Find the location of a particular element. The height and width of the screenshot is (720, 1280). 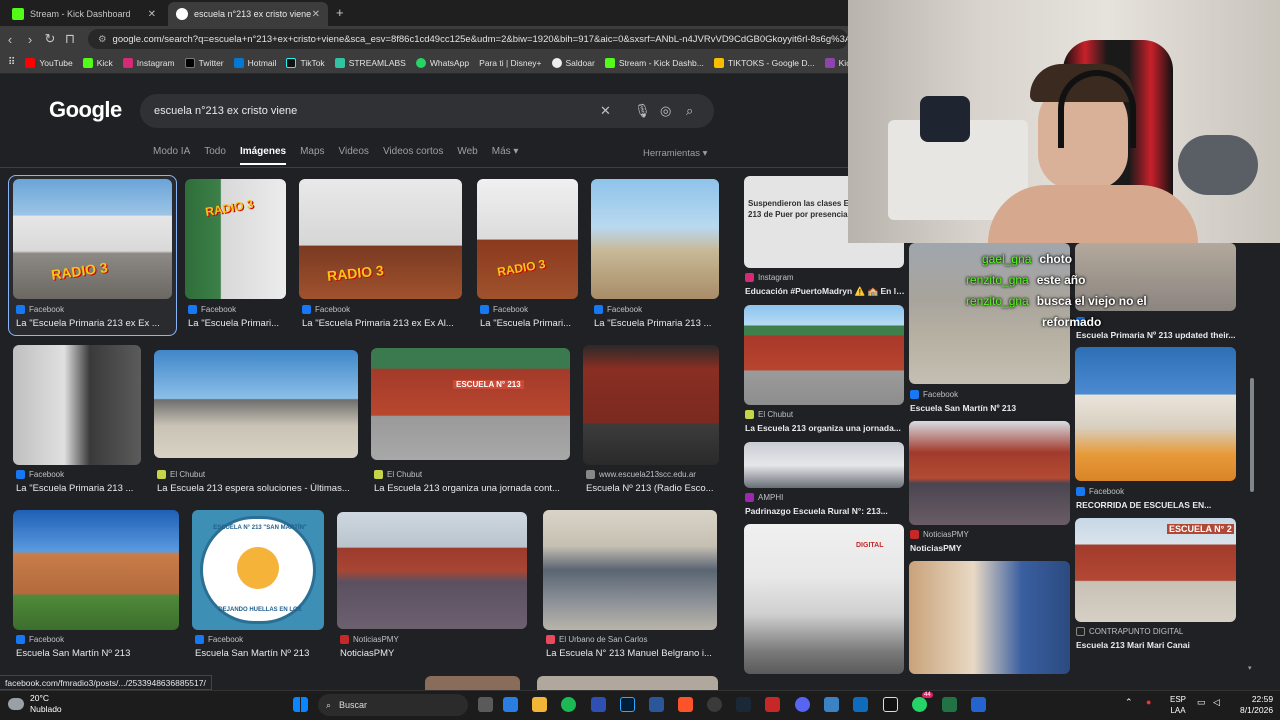

scrollbar-thumb is located at coordinates (1252, 435).